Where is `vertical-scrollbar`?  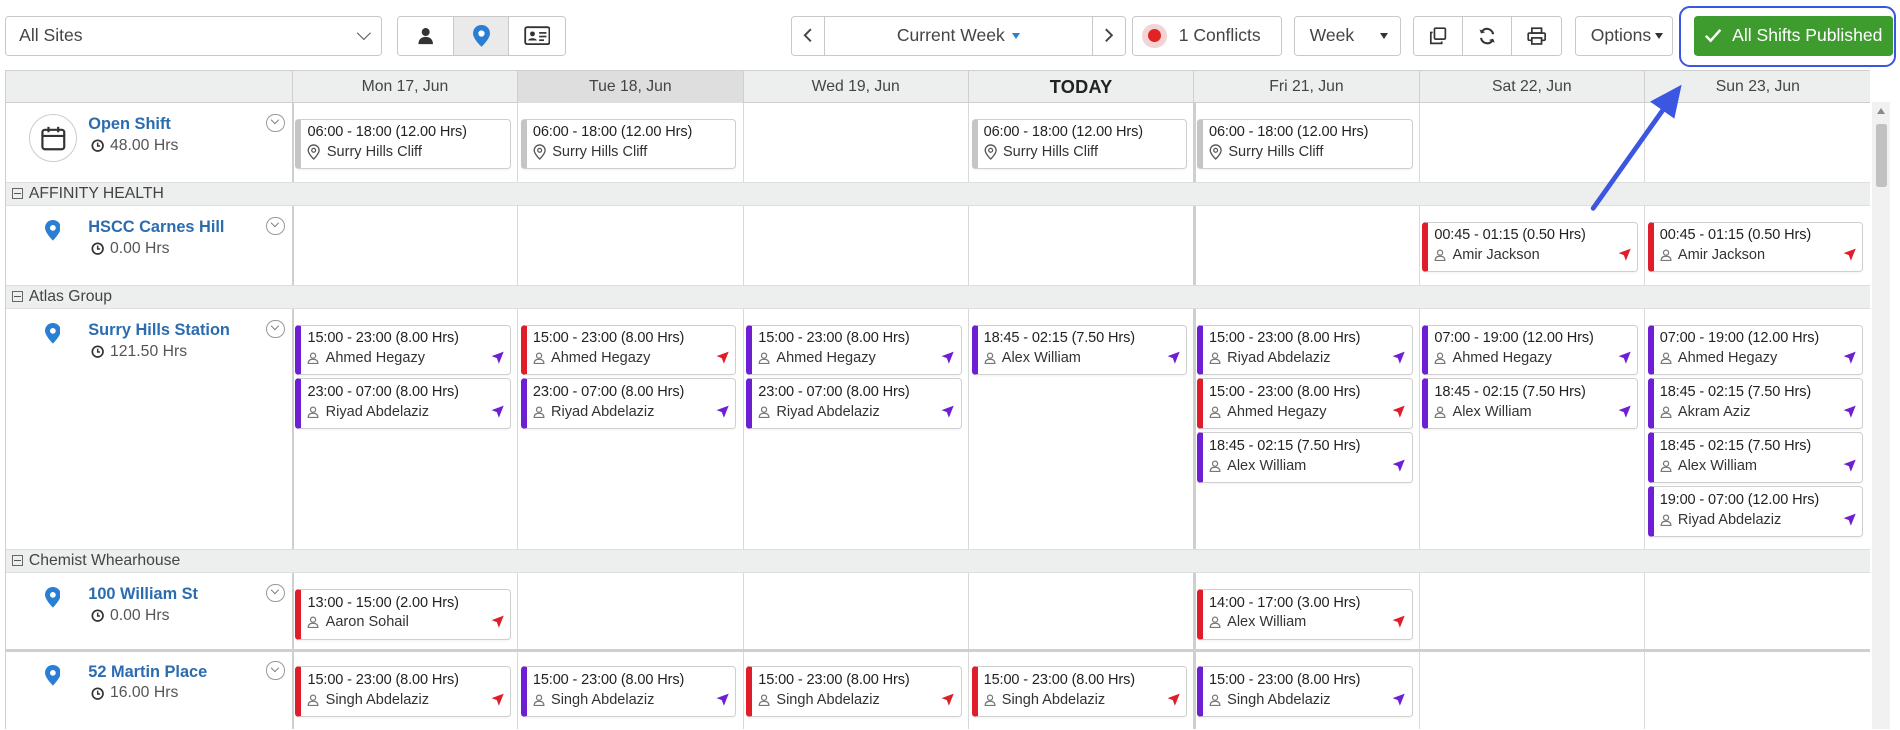
vertical-scrollbar is located at coordinates (1881, 415).